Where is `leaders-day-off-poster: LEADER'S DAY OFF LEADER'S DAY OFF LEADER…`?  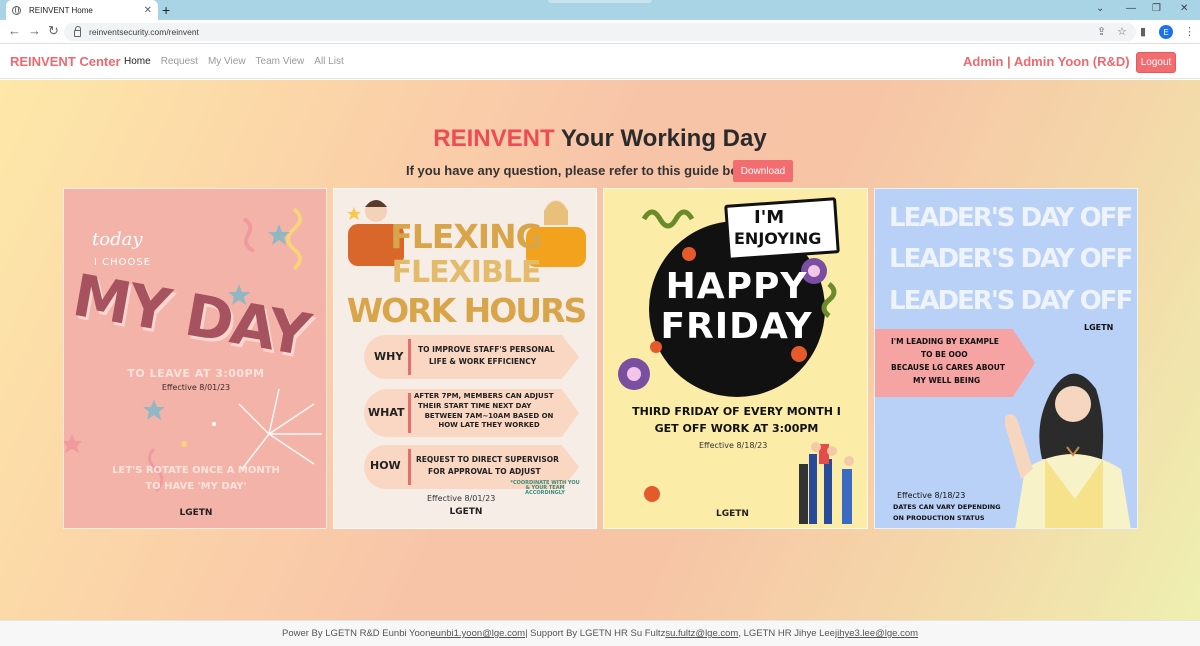 leaders-day-off-poster: LEADER'S DAY OFF LEADER'S DAY OFF LEADER… is located at coordinates (1006, 358).